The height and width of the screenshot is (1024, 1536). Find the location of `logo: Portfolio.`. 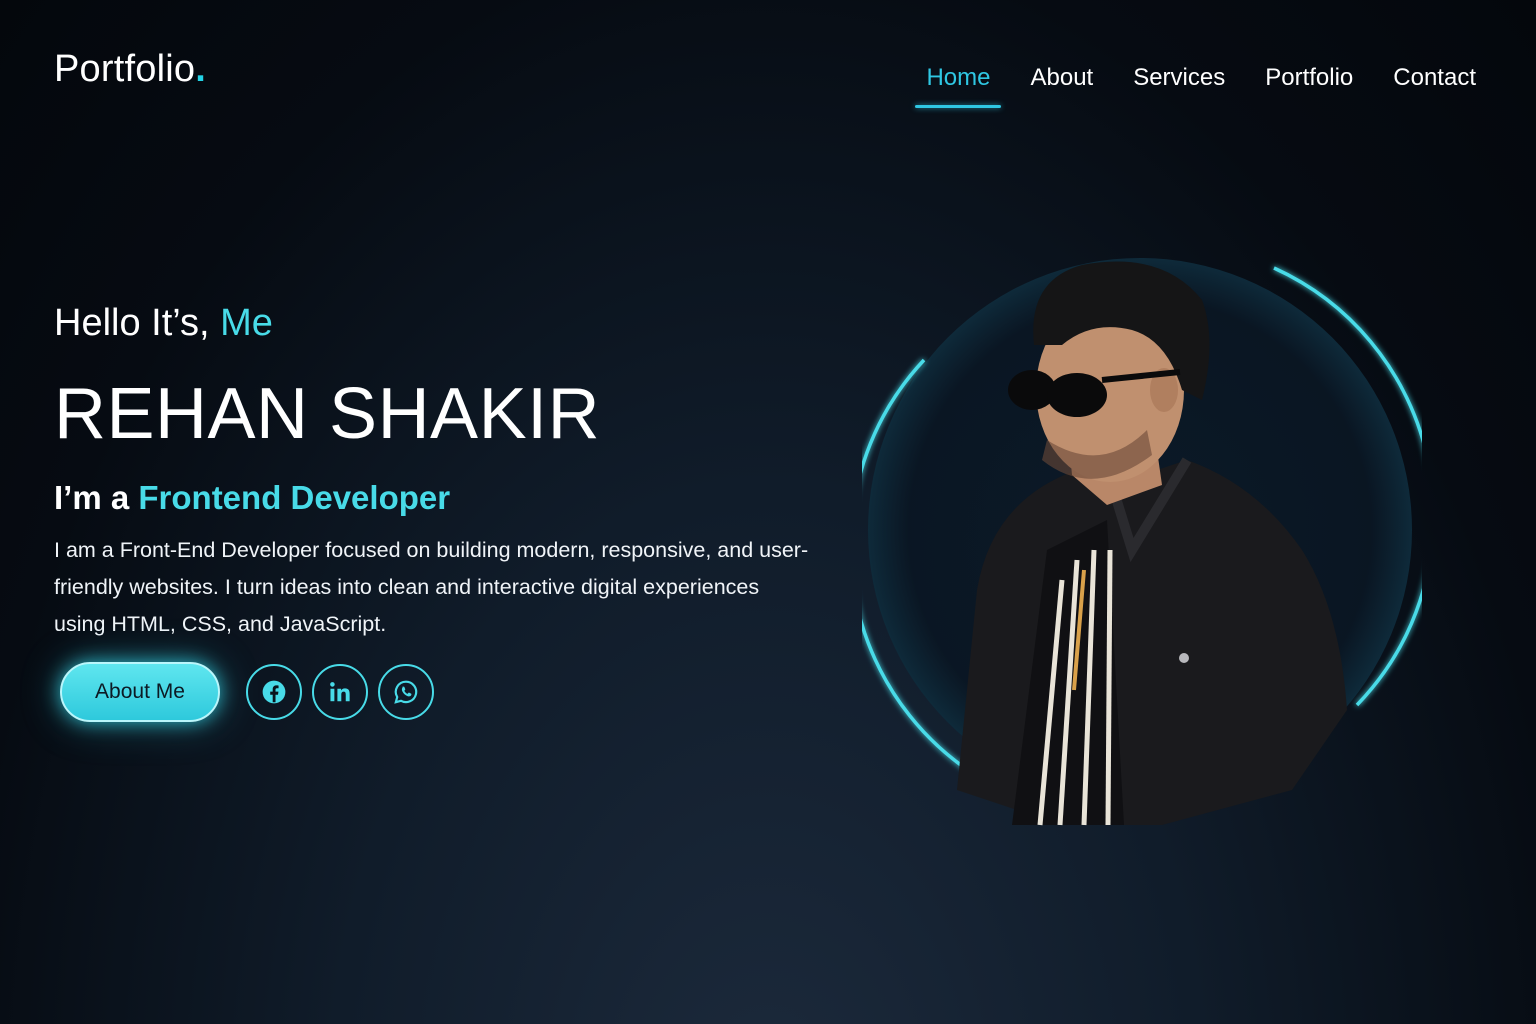

logo: Portfolio. is located at coordinates (130, 69).